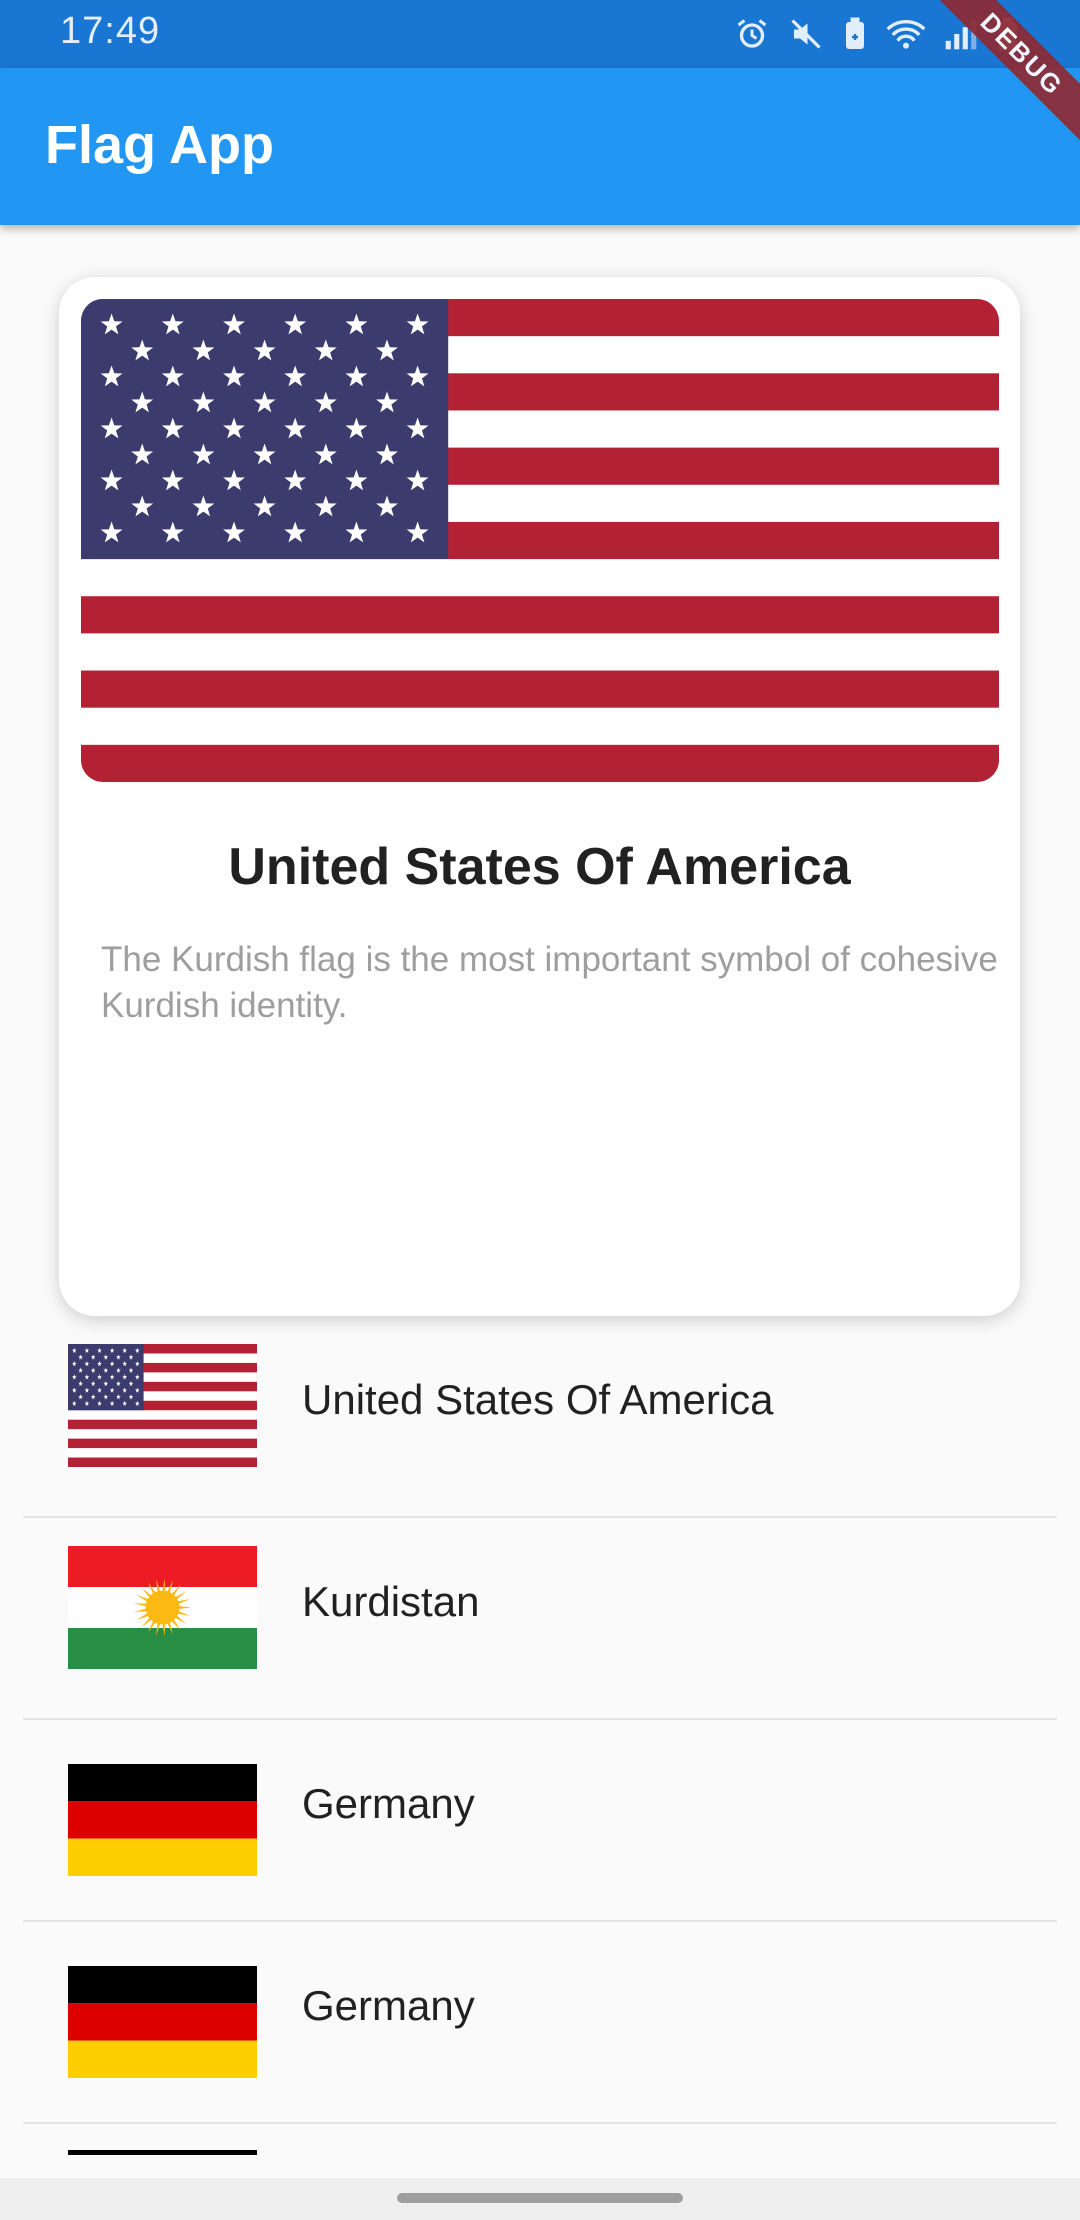  I want to click on navigation-bar, so click(540, 2199).